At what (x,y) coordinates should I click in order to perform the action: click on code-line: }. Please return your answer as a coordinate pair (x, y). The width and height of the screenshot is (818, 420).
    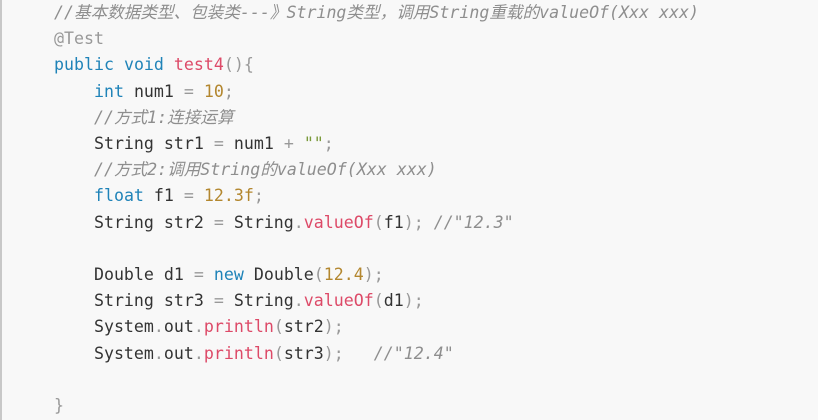
    Looking at the image, I should click on (59, 406).